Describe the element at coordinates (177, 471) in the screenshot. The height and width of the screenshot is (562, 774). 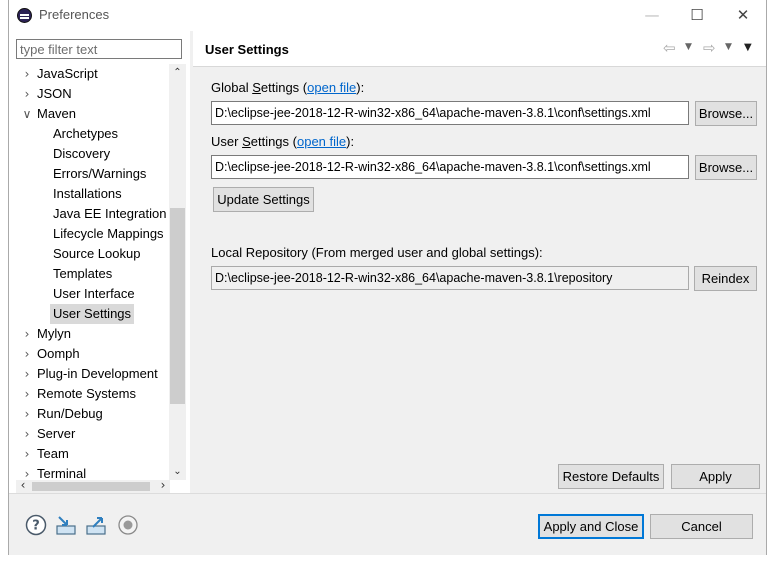
I see `scroll-down-icon: ⌄` at that location.